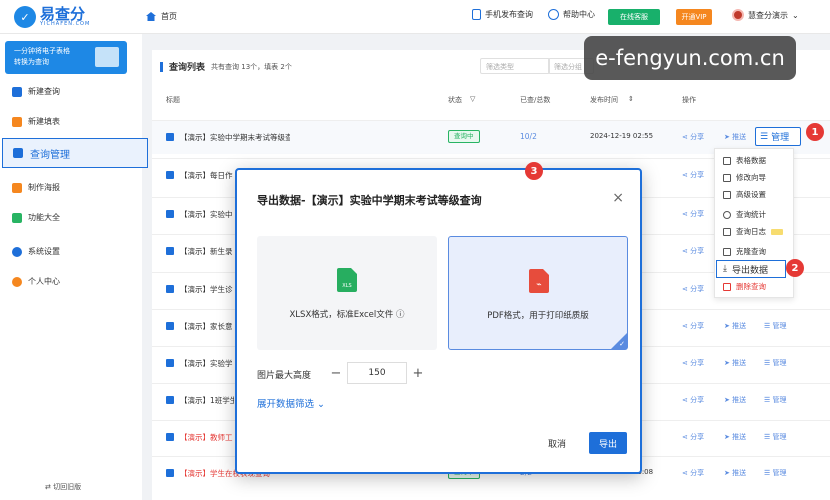 This screenshot has width=830, height=500. I want to click on row-count: 10/2, so click(528, 136).